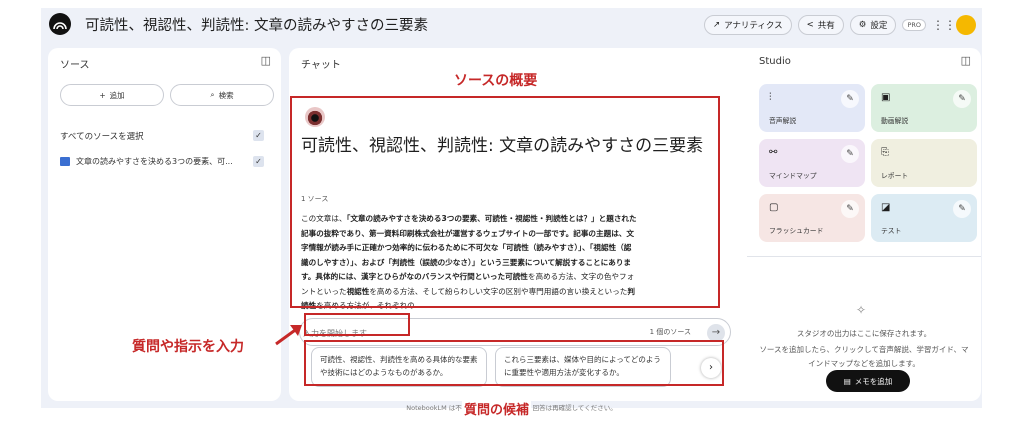 This screenshot has height=422, width=1024. I want to click on video-icon: ▣, so click(886, 97).